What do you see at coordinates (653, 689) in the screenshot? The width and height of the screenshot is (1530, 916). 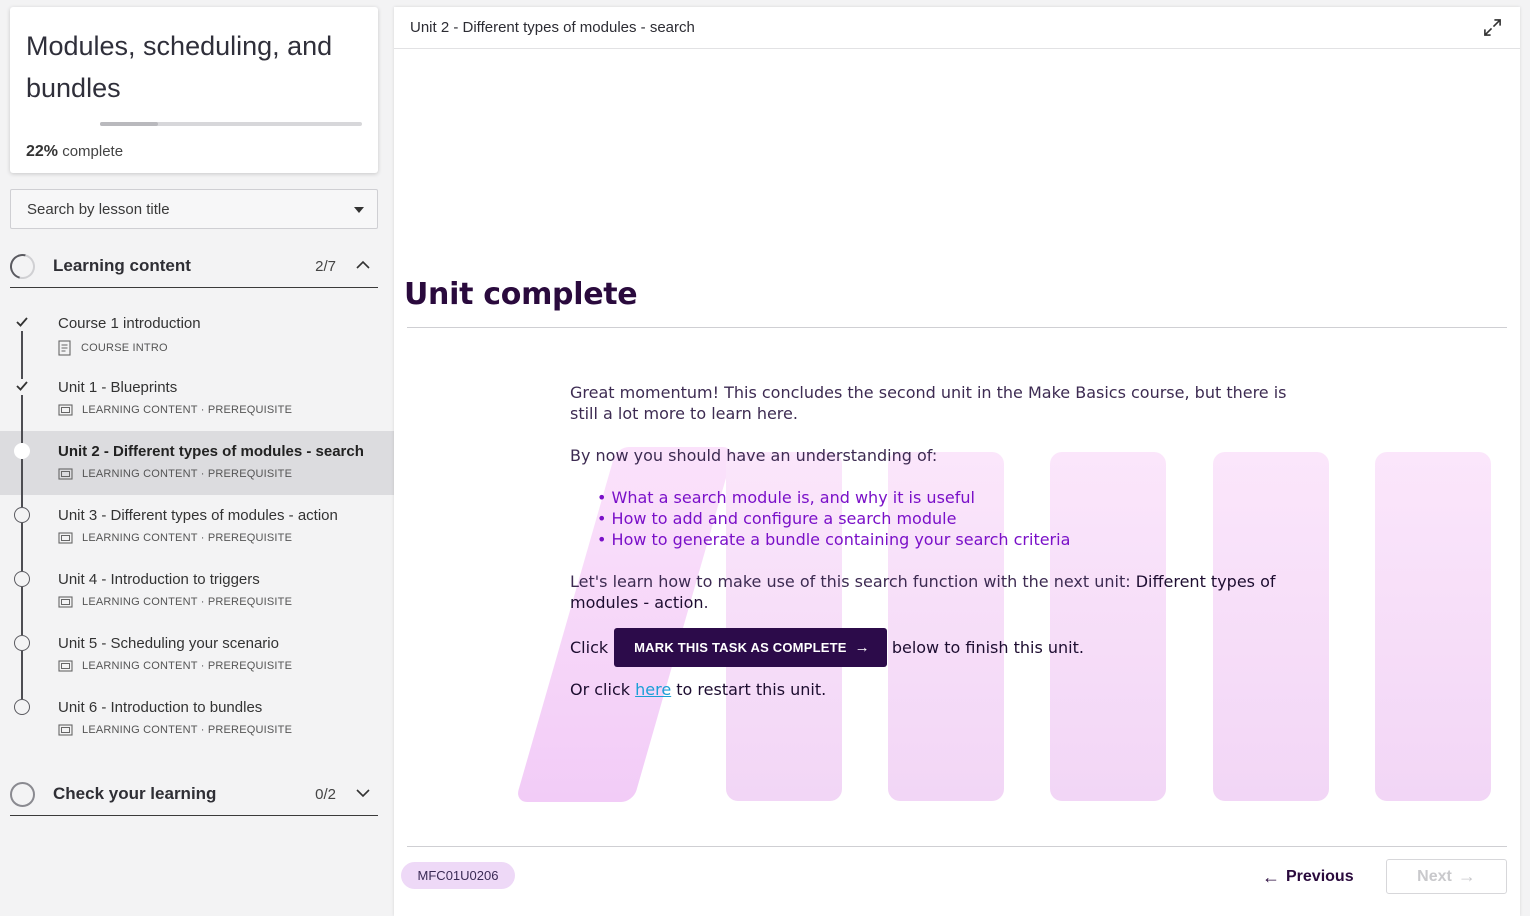 I see `restart-link: here` at bounding box center [653, 689].